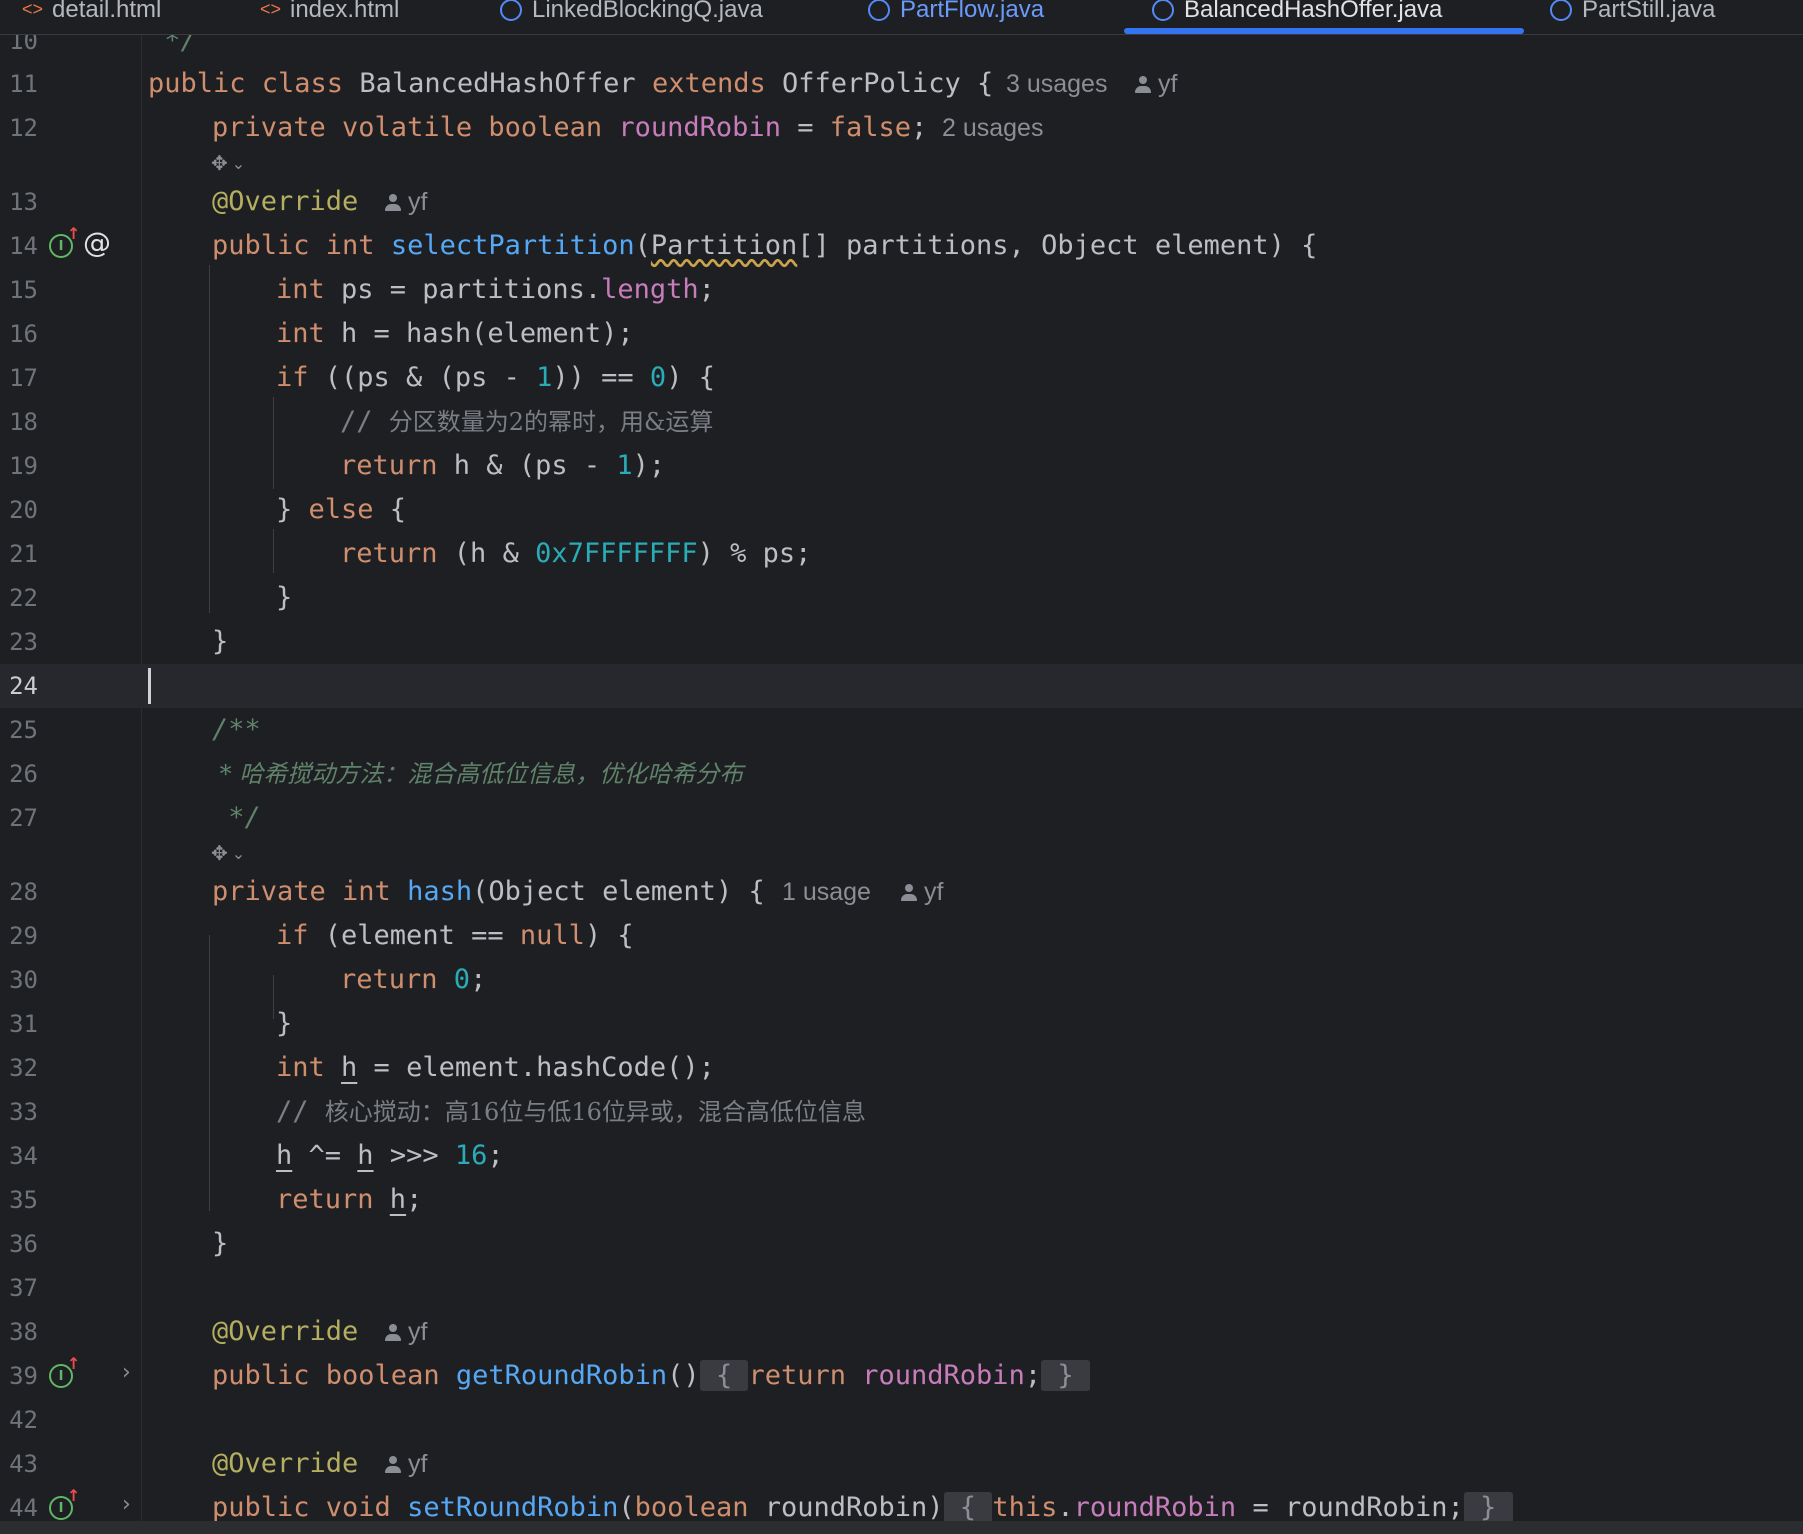  I want to click on code-line: 17 if ((ps & (ps - 1)) == 0) {, so click(901, 378).